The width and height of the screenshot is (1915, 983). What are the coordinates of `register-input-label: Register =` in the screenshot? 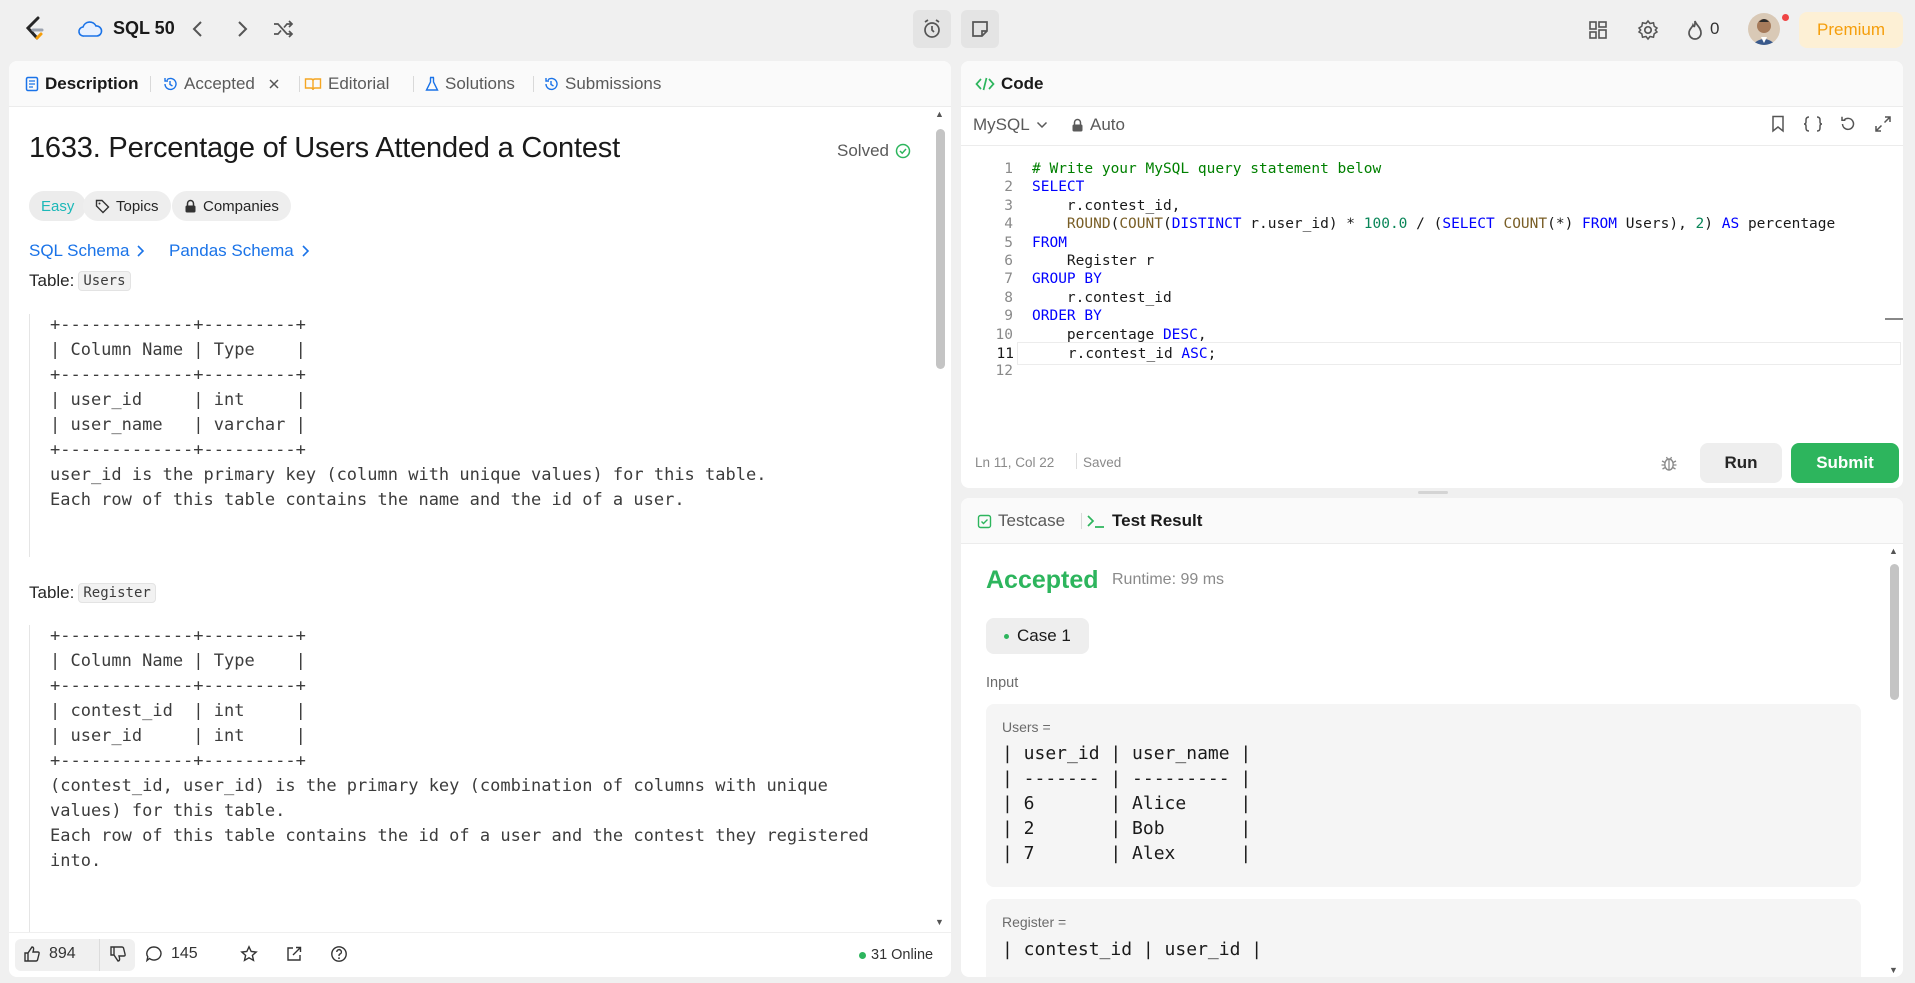 It's located at (1034, 922).